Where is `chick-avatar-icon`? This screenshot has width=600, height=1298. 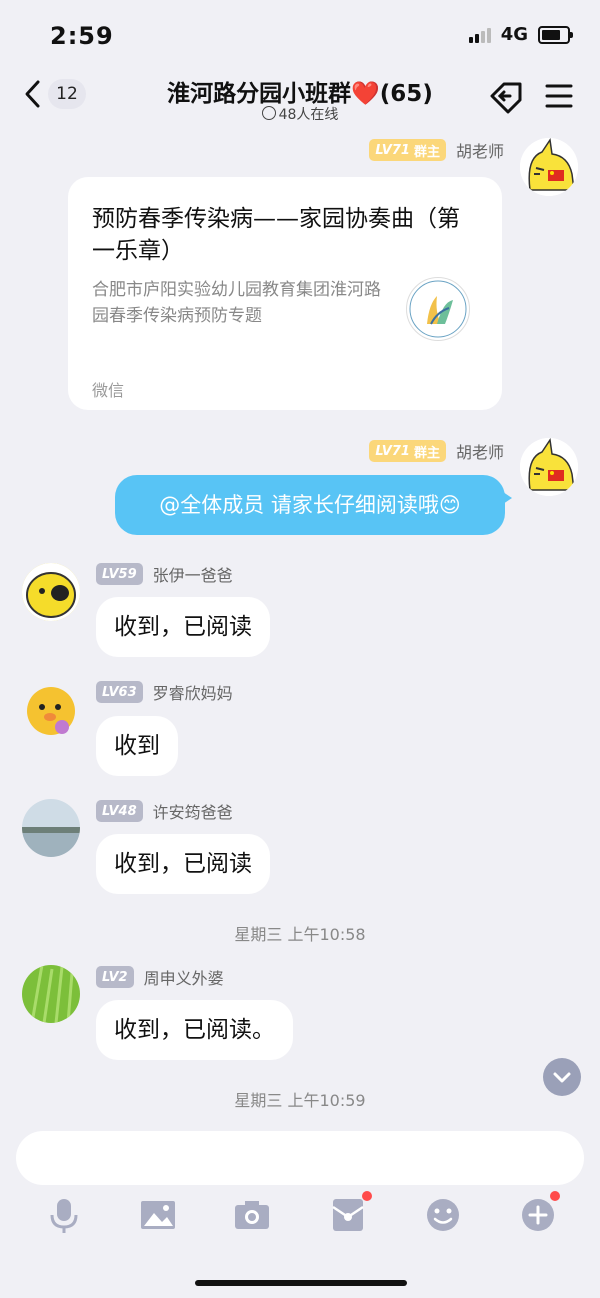 chick-avatar-icon is located at coordinates (51, 710).